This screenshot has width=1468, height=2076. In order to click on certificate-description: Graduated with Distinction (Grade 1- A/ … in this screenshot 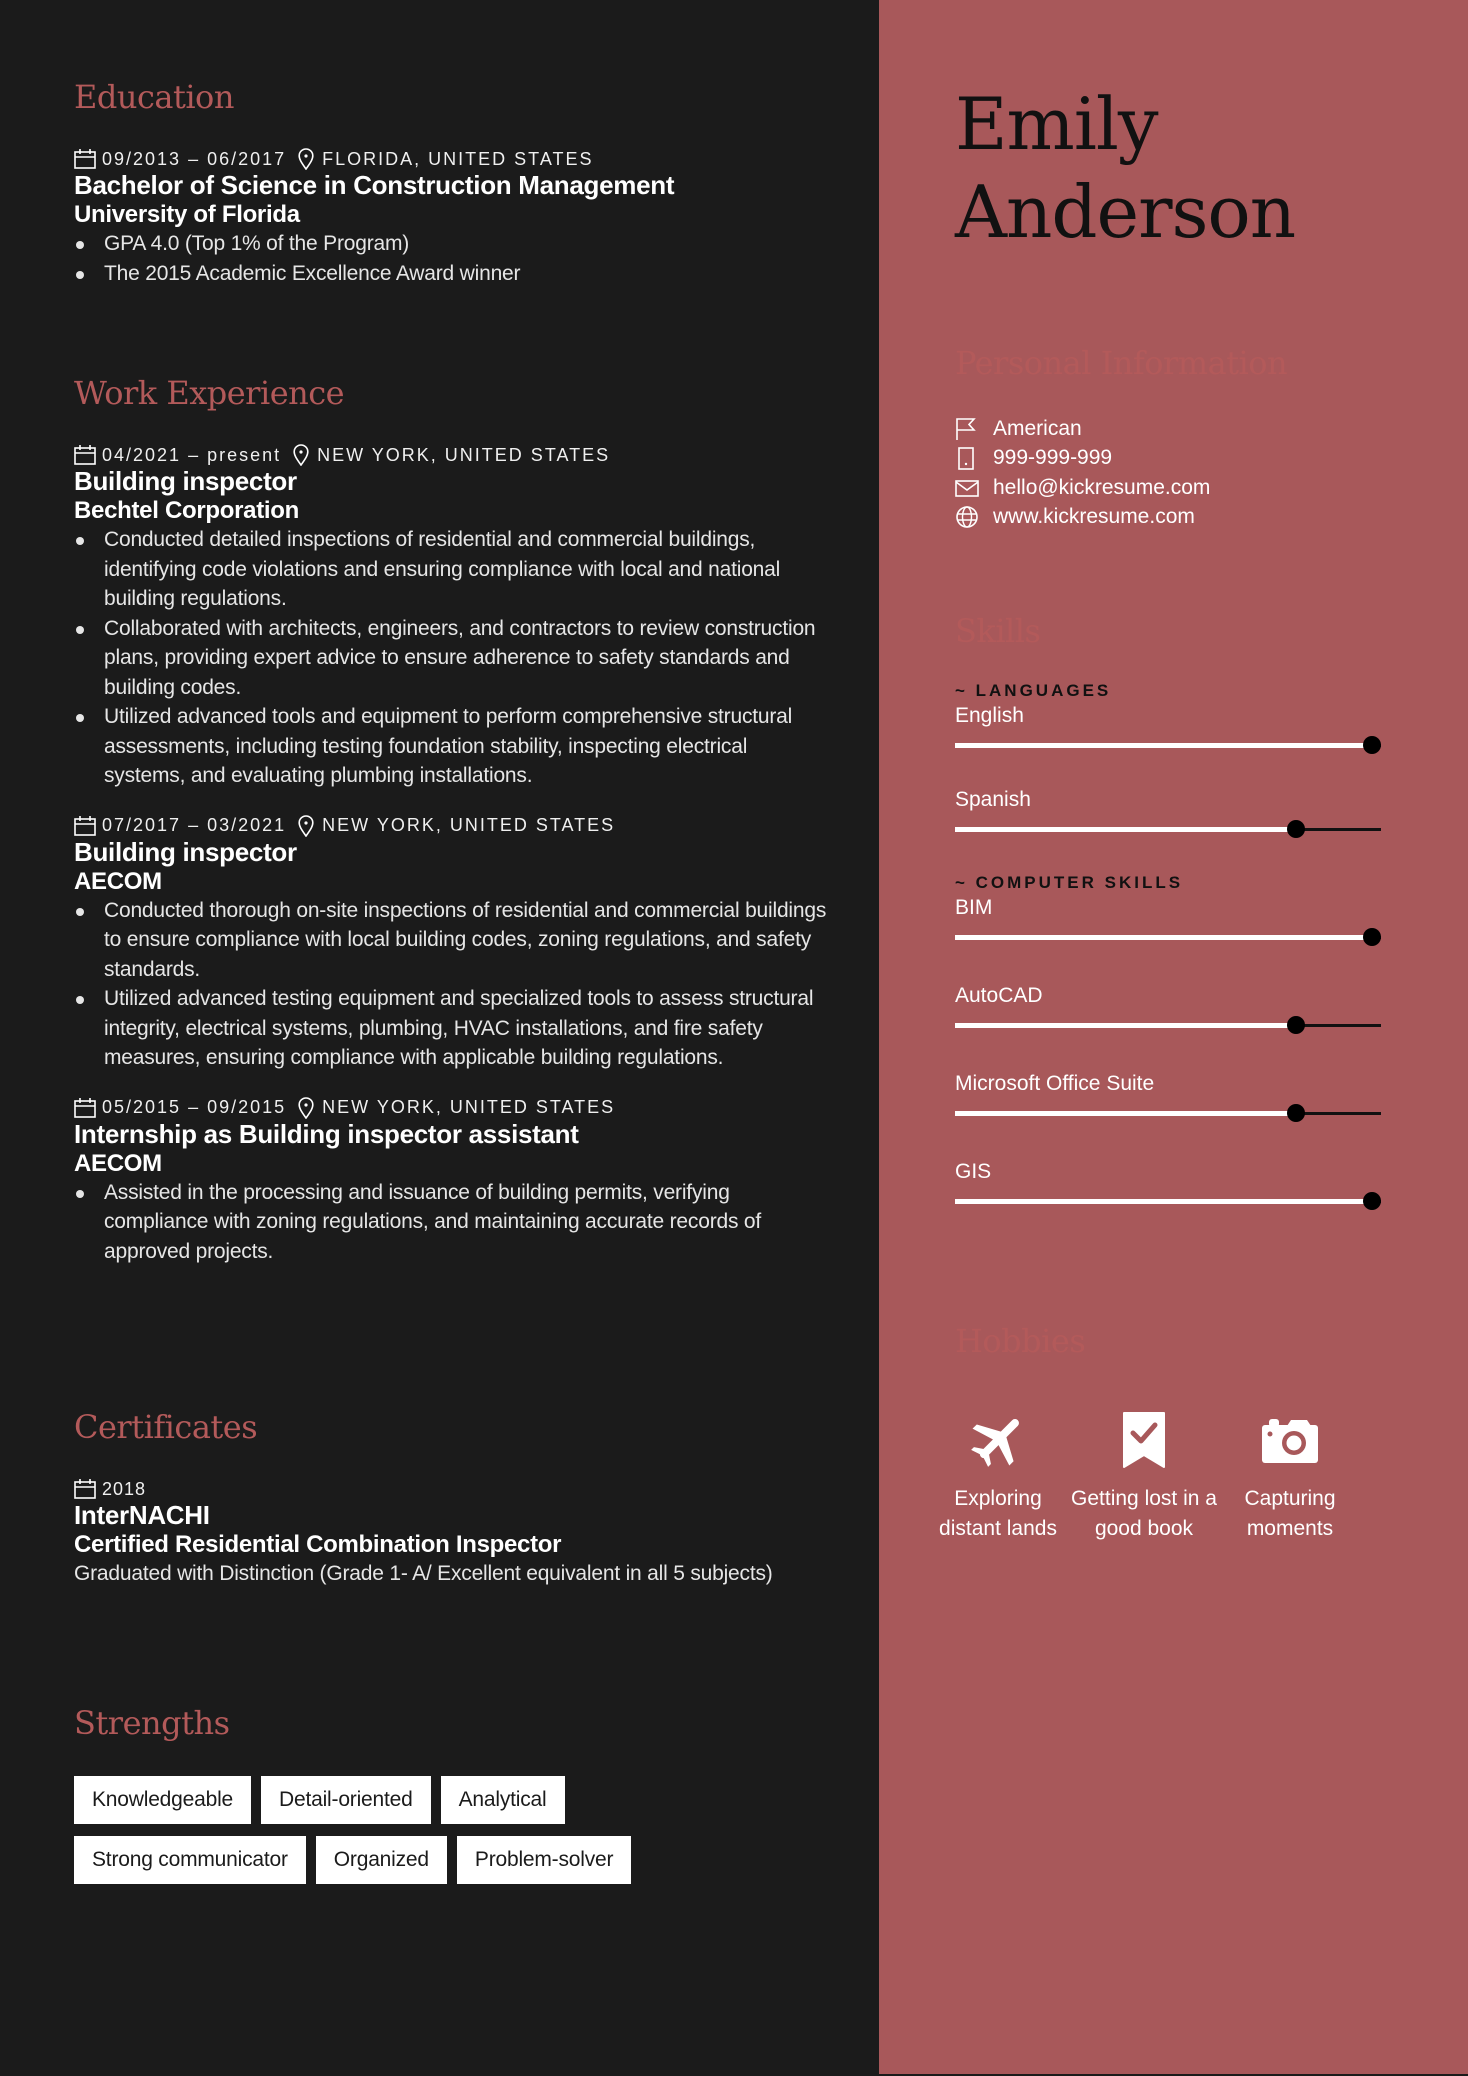, I will do `click(423, 1573)`.